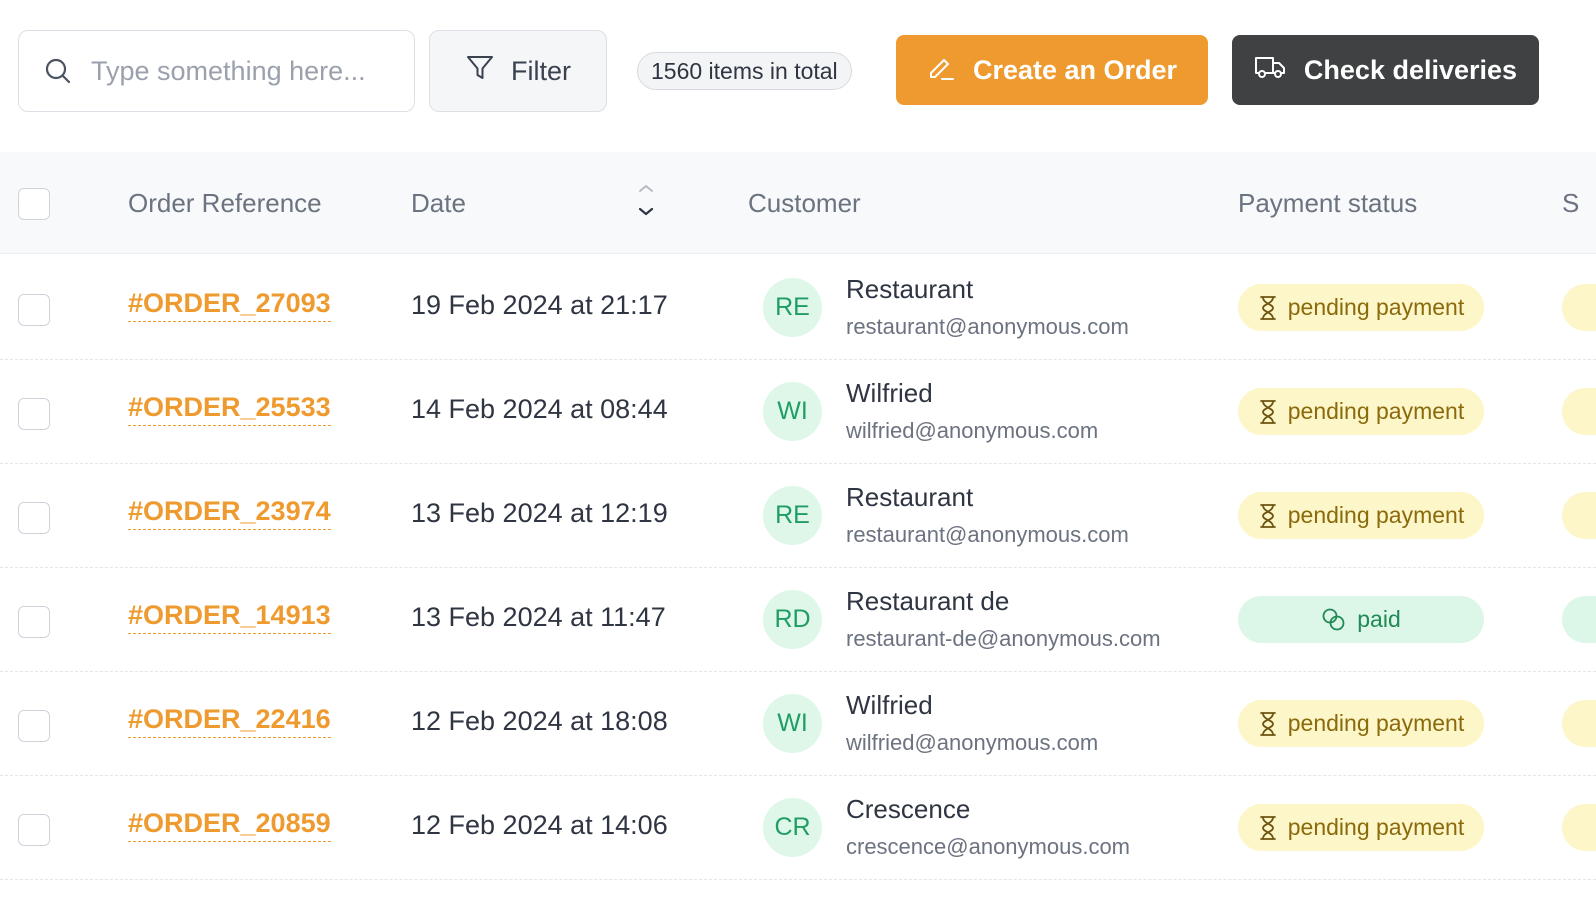 Image resolution: width=1596 pixels, height=906 pixels. What do you see at coordinates (539, 513) in the screenshot?
I see `order-date: 13 Feb 2024 at 12:19` at bounding box center [539, 513].